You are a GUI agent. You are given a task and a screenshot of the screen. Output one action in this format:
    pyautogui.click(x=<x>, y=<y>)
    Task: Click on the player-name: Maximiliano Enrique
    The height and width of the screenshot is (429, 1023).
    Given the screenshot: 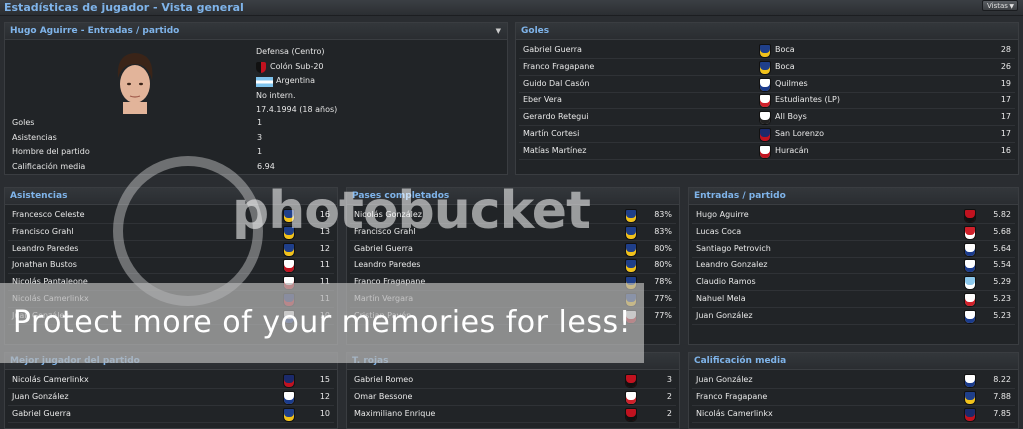 What is the action you would take?
    pyautogui.click(x=394, y=414)
    